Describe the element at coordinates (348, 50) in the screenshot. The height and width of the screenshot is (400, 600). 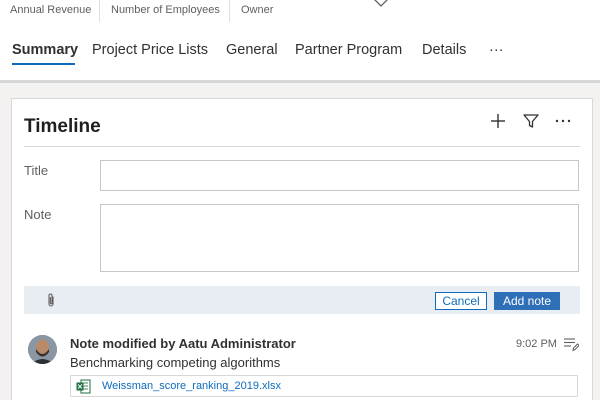
I see `tab-partner-program: Partner Program` at that location.